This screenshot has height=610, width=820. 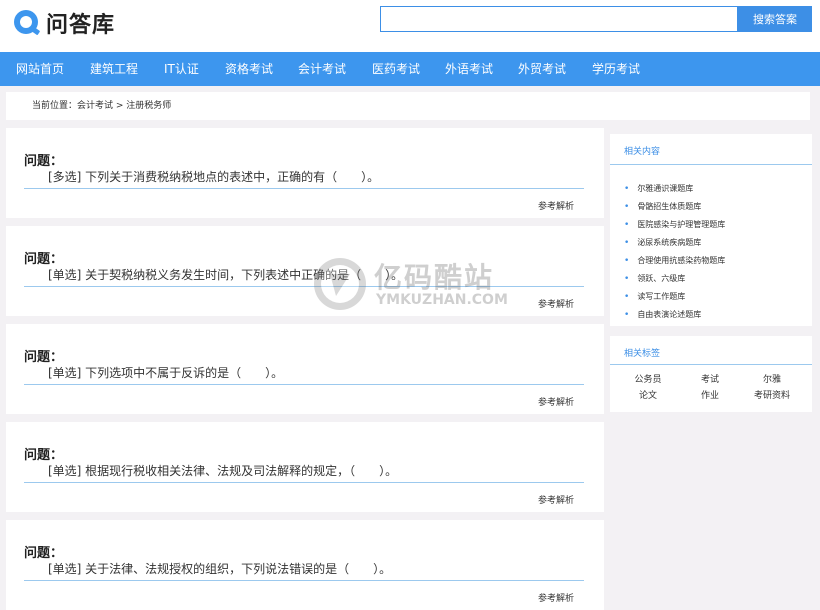 What do you see at coordinates (114, 69) in the screenshot?
I see `nav-item-construction: 建筑工程` at bounding box center [114, 69].